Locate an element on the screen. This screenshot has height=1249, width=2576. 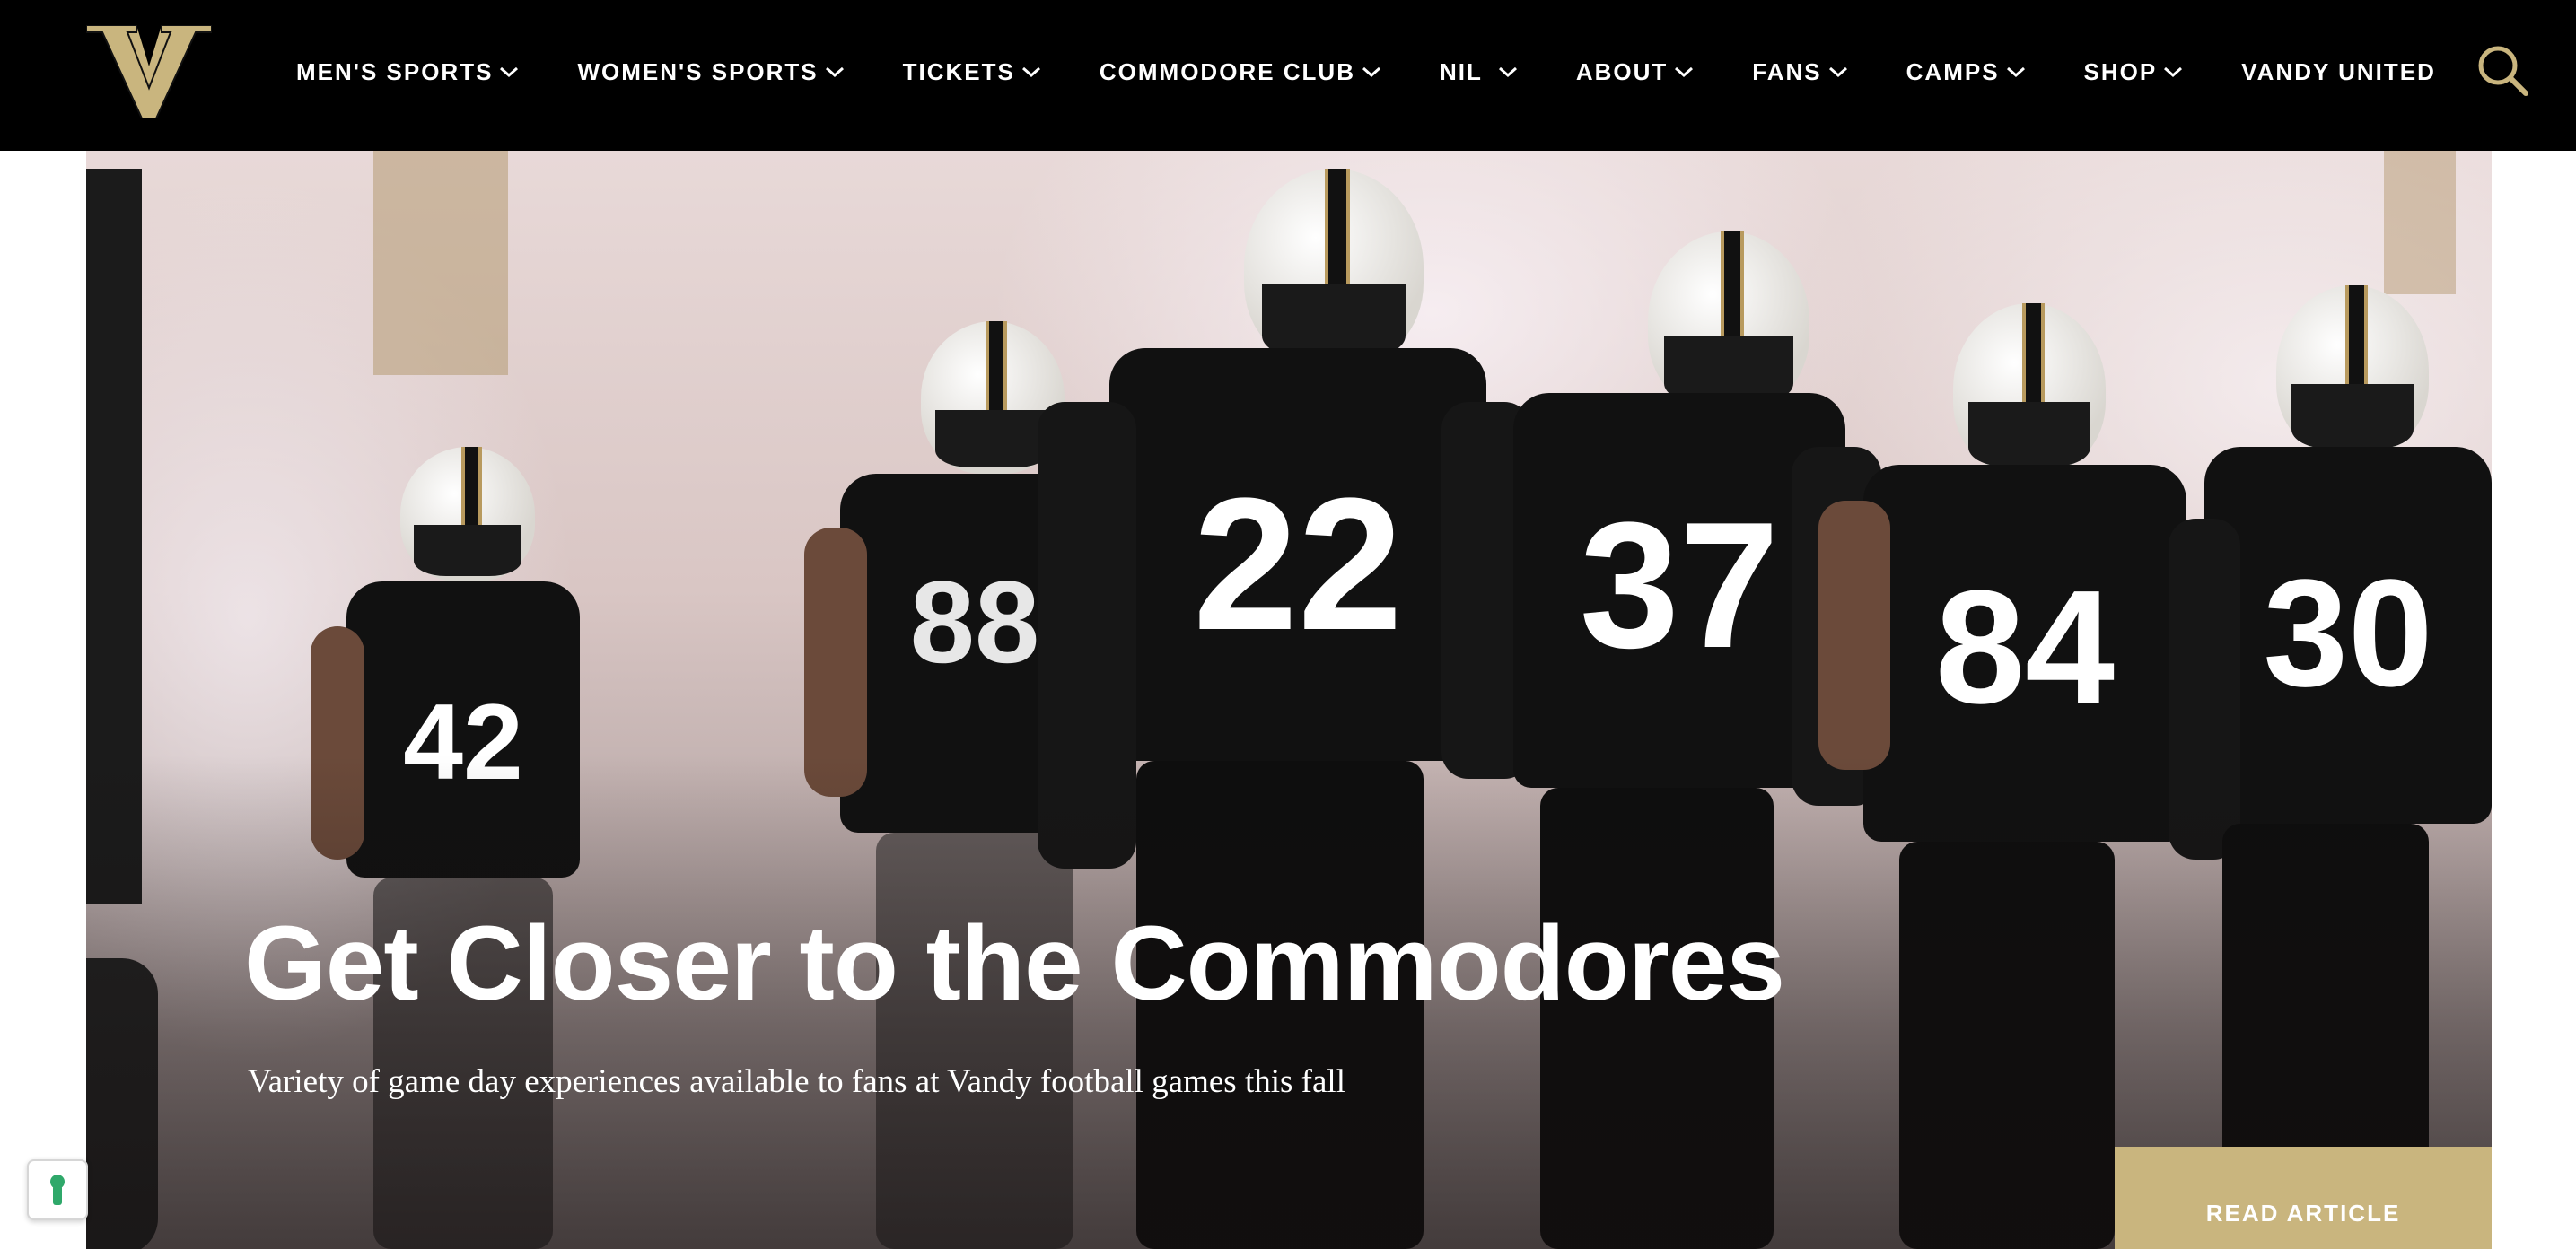
search-icon is located at coordinates (2503, 71).